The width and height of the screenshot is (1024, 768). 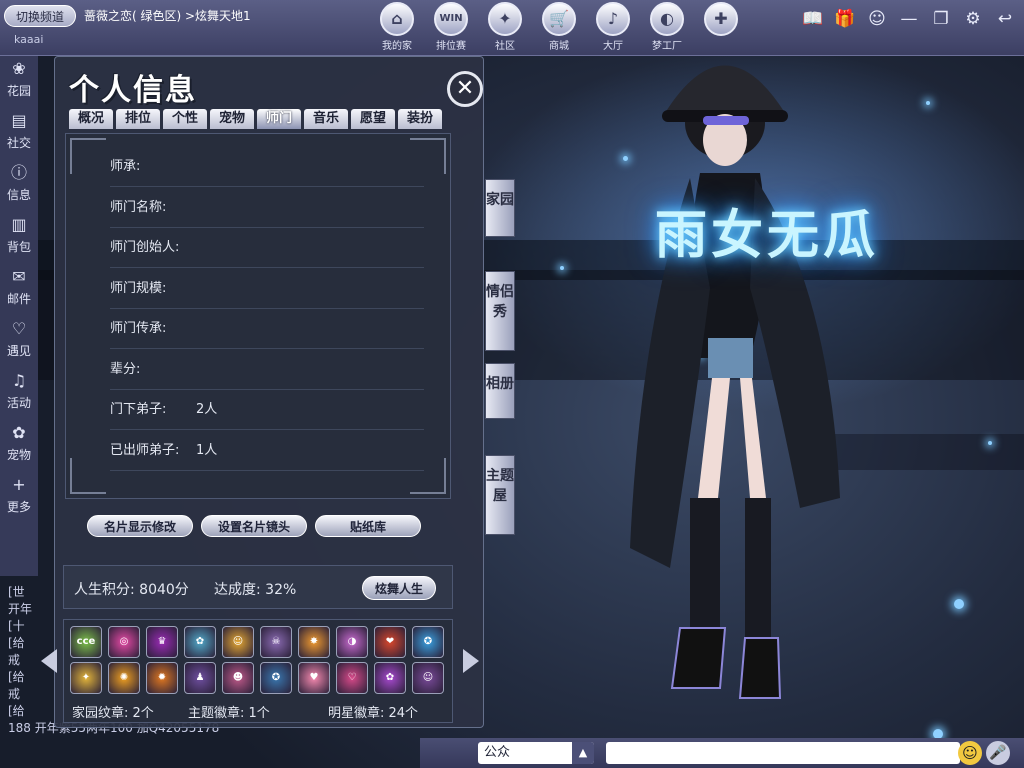 What do you see at coordinates (279, 119) in the screenshot?
I see `tab-4: 师门` at bounding box center [279, 119].